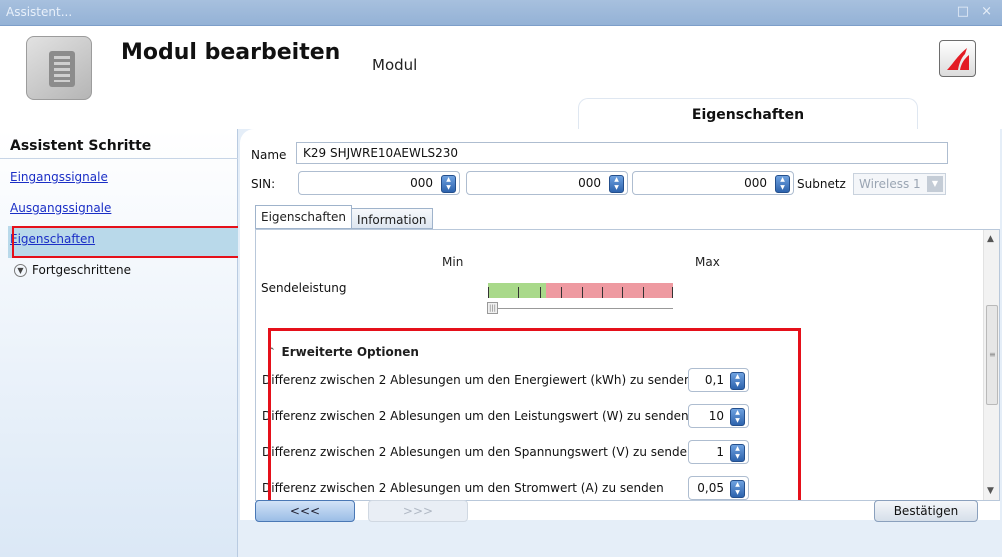 This screenshot has height=557, width=1002. Describe the element at coordinates (926, 511) in the screenshot. I see `confirm-button: Bestätigen` at that location.